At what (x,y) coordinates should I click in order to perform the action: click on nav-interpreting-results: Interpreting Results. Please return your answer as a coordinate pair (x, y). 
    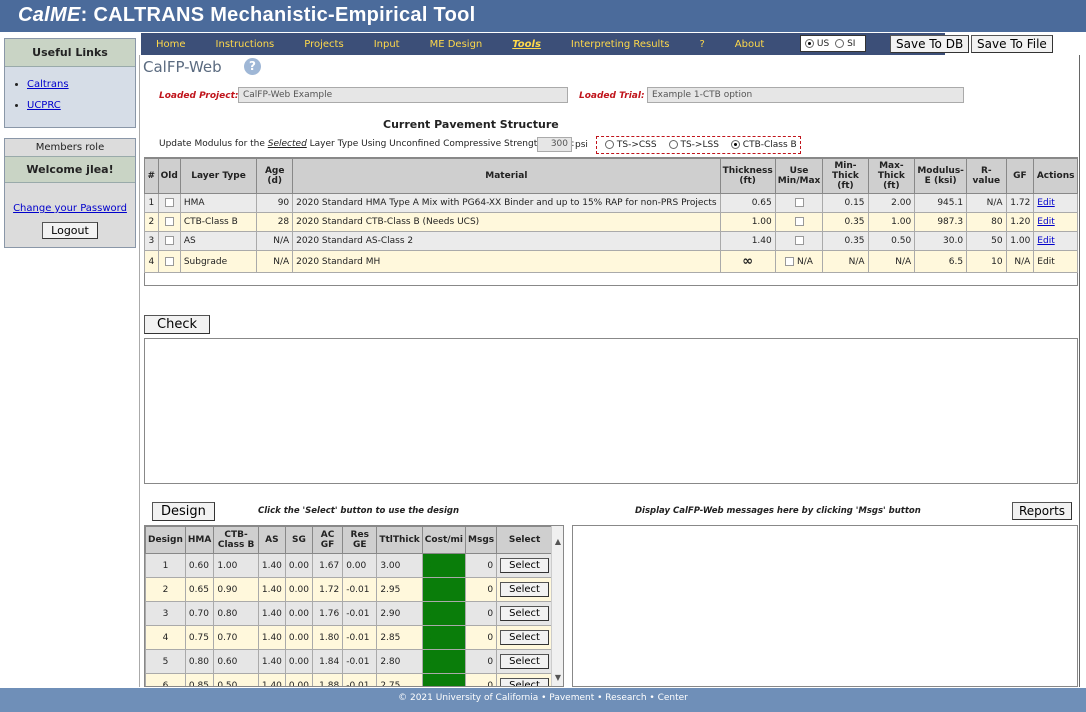
    Looking at the image, I should click on (620, 44).